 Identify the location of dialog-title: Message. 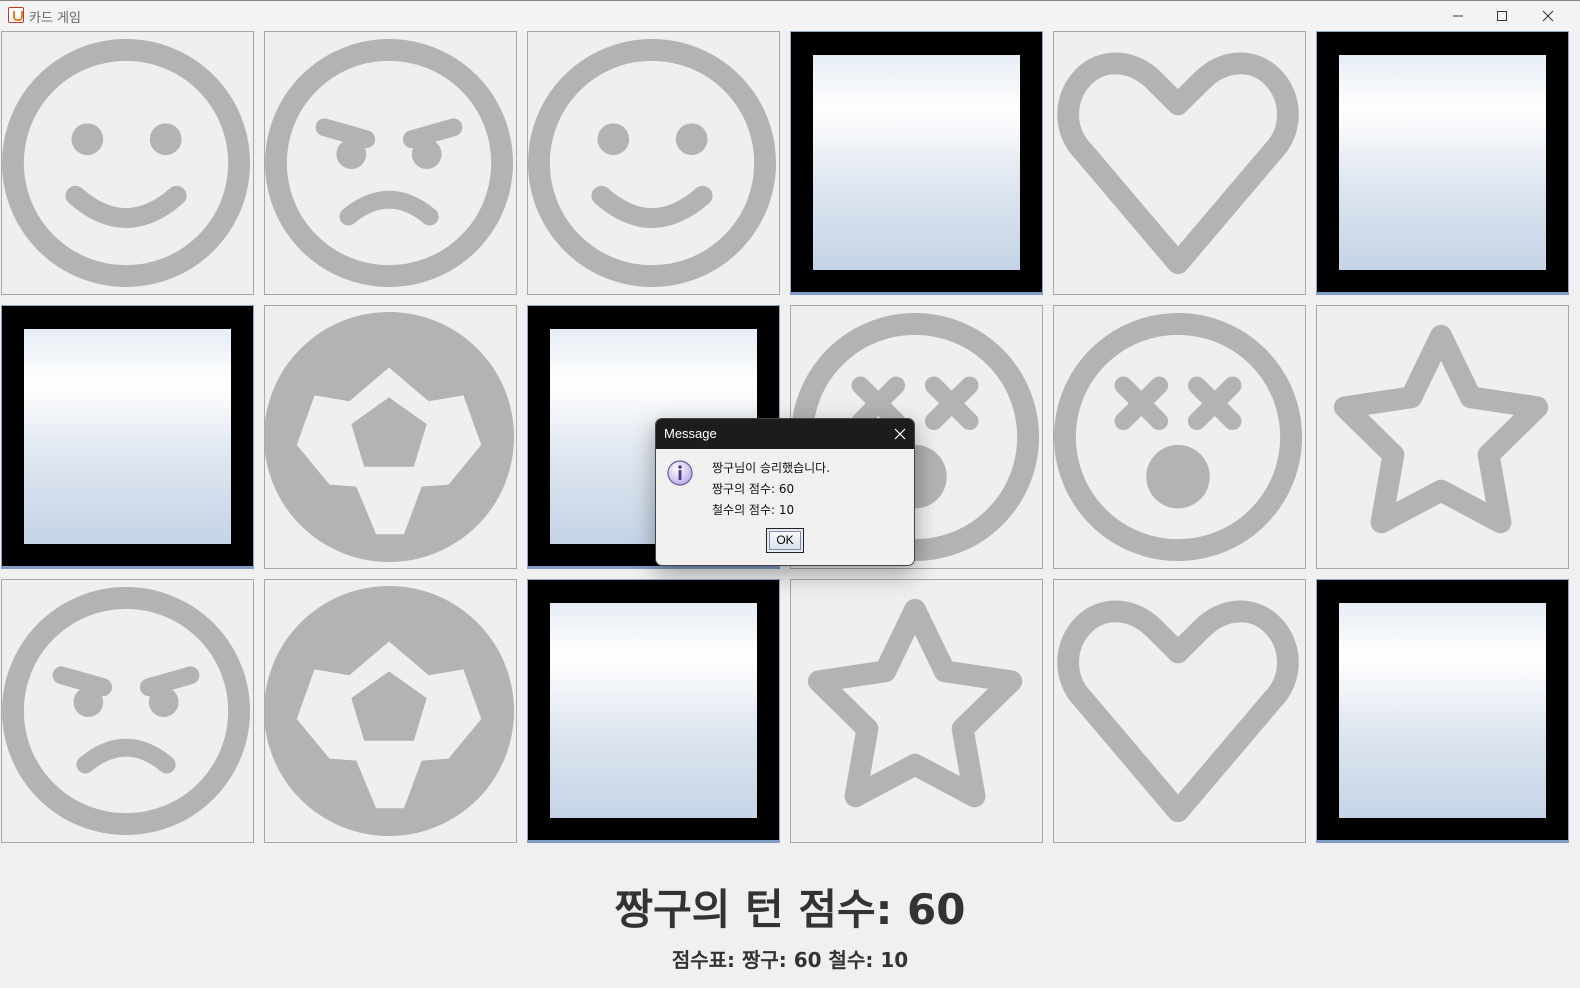
(690, 433).